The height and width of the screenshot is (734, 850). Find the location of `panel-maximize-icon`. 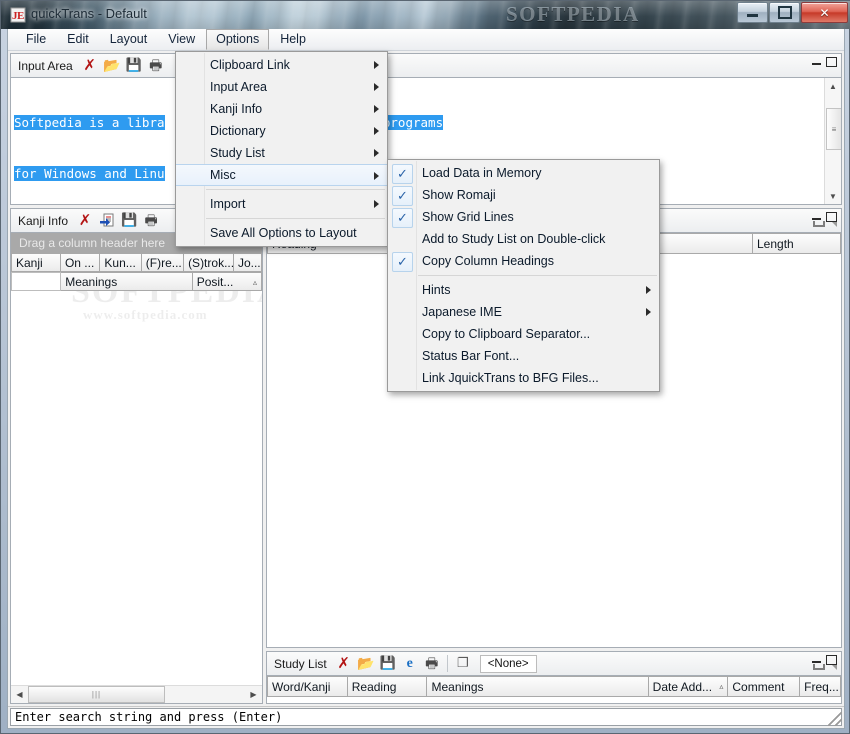

panel-maximize-icon is located at coordinates (831, 62).